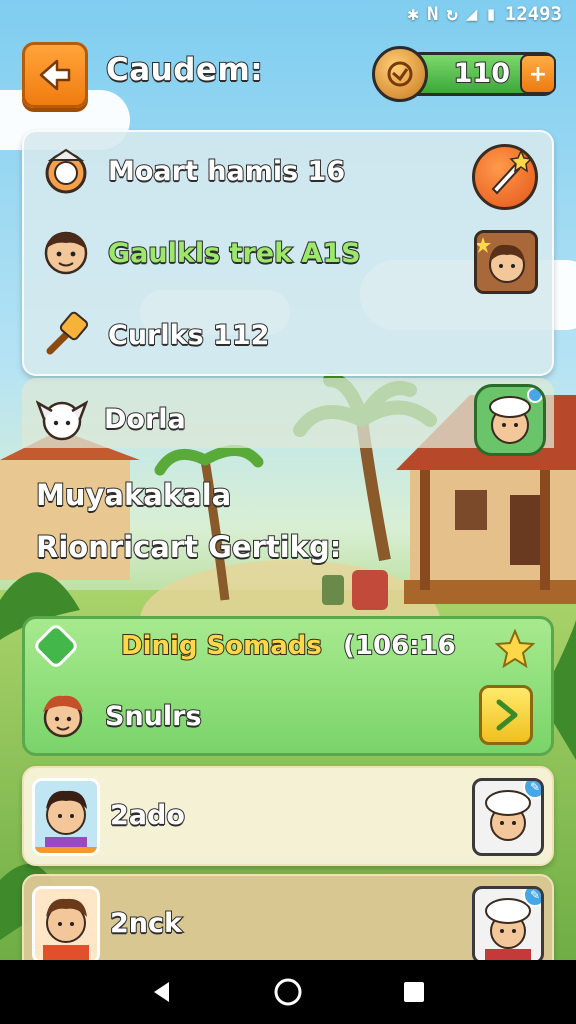 The image size is (576, 1024). I want to click on knight-icon, so click(66, 171).